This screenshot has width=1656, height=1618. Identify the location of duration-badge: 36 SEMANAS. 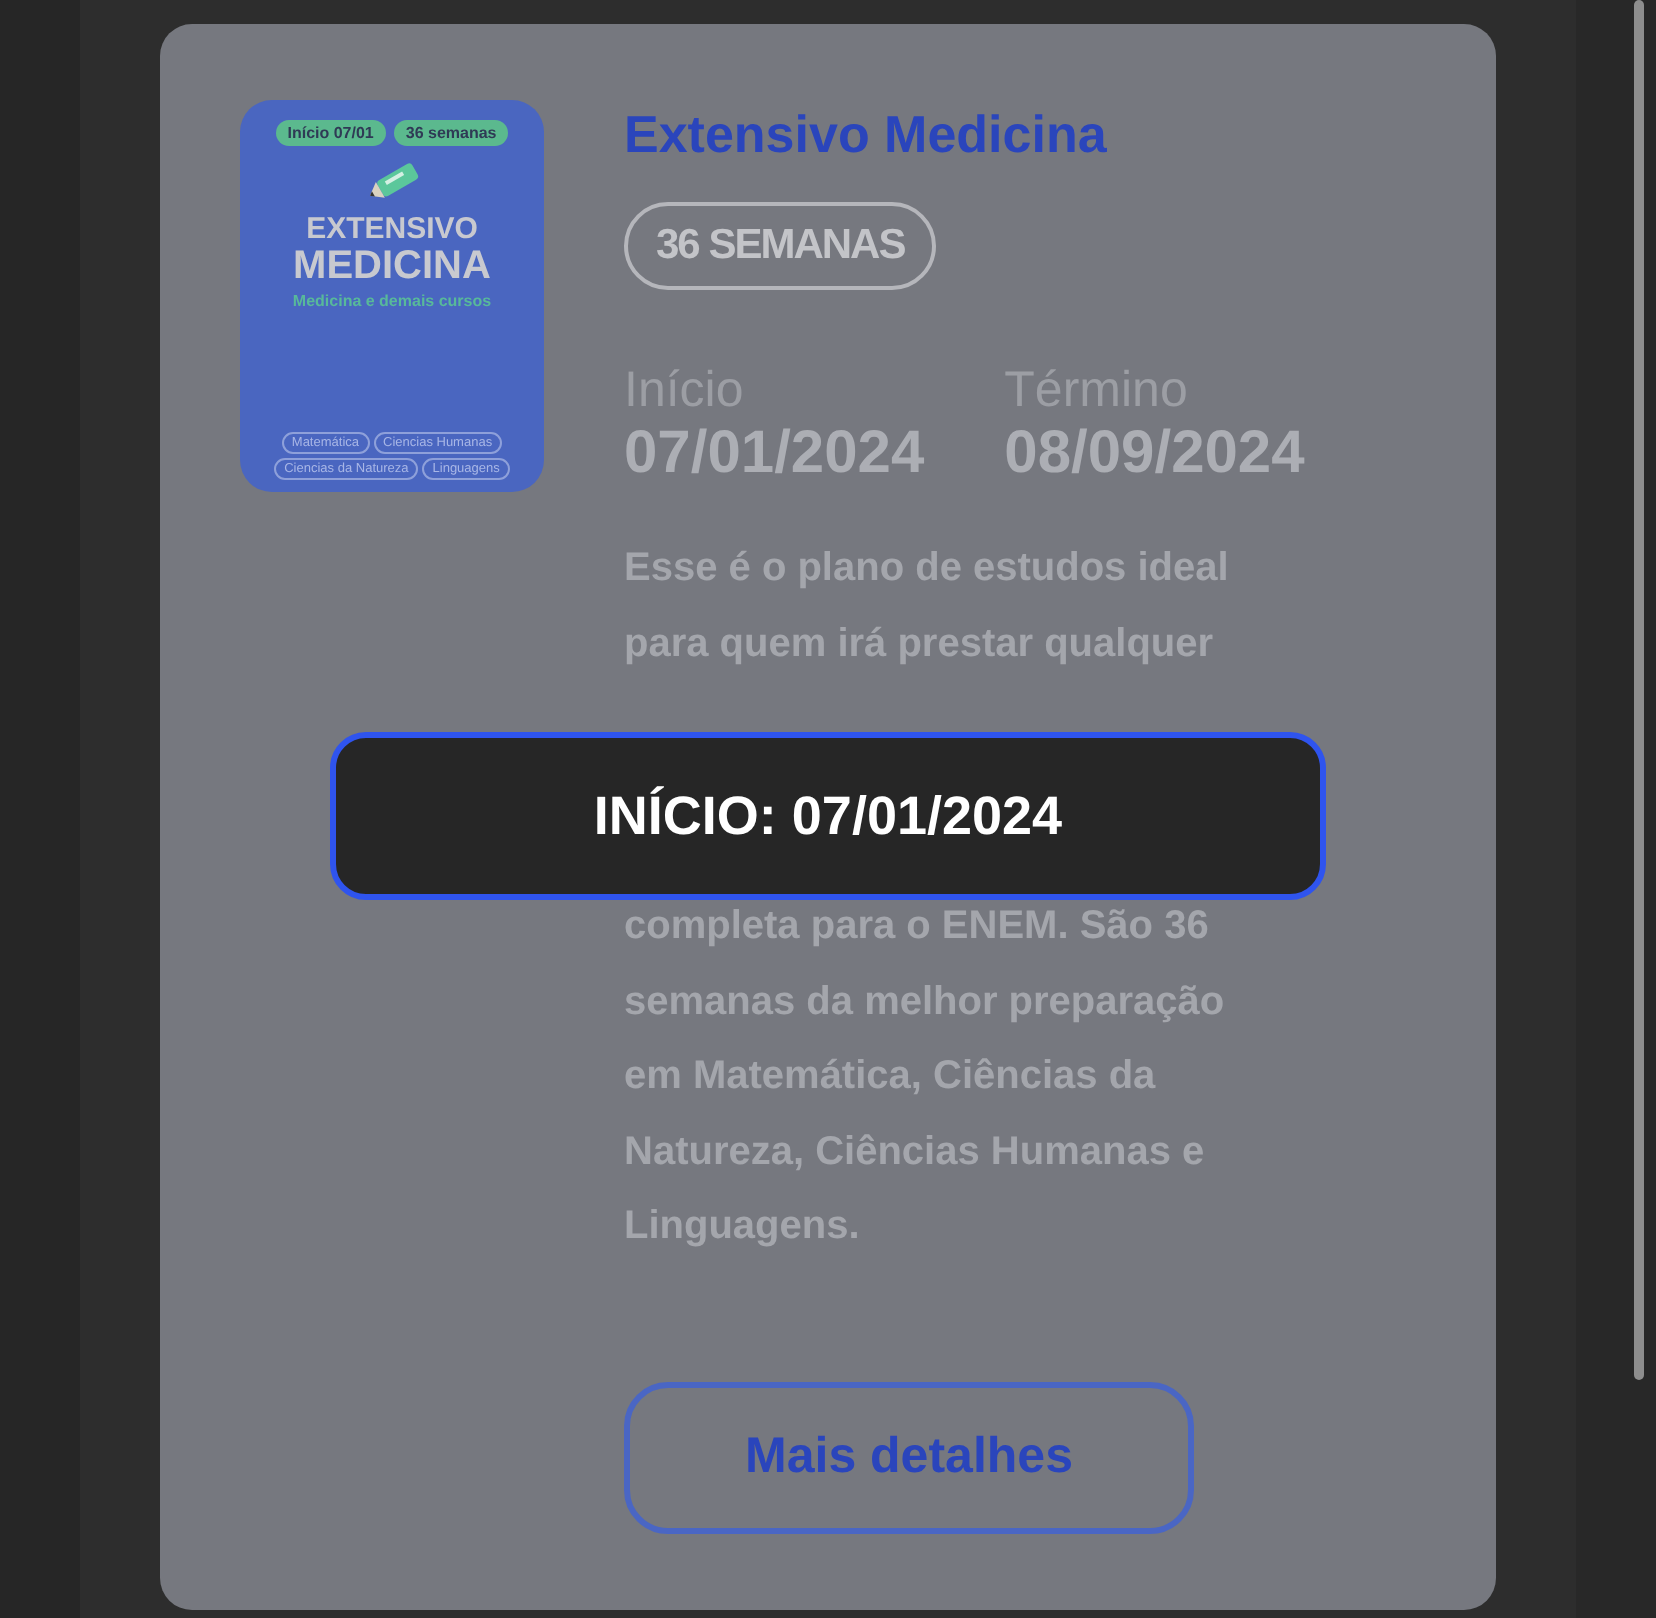
(780, 246).